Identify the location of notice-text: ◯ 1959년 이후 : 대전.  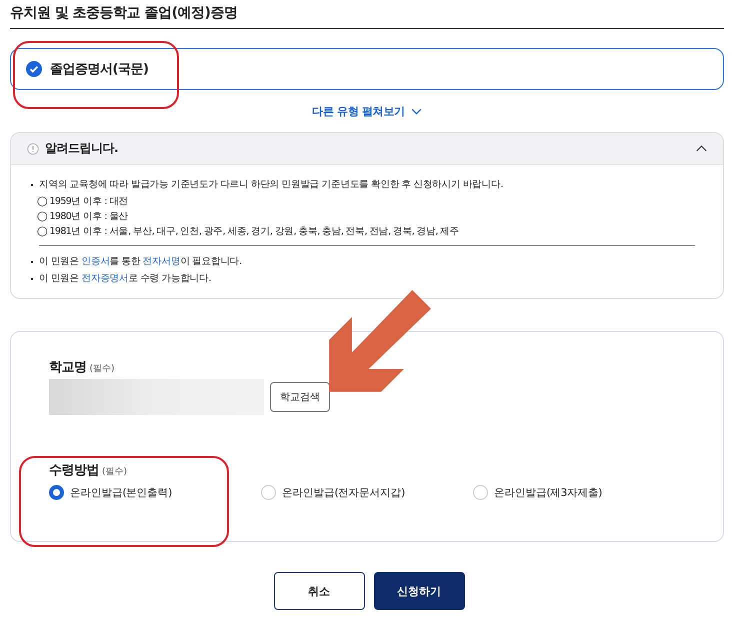
(82, 202).